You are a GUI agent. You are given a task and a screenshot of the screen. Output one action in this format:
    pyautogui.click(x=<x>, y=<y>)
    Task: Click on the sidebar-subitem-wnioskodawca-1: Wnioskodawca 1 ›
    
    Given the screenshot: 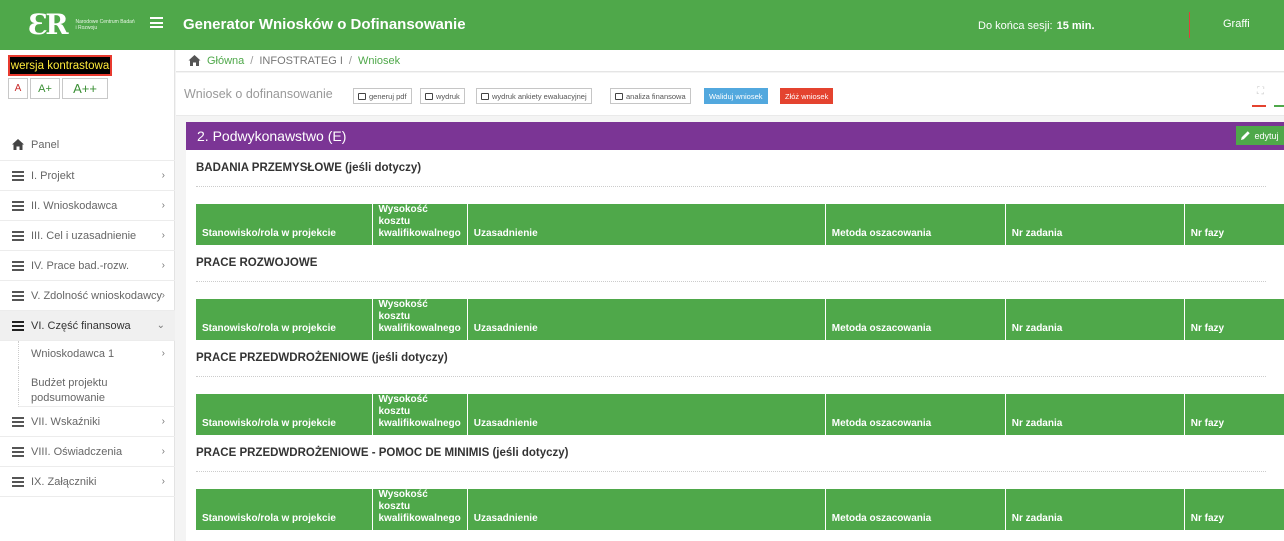 What is the action you would take?
    pyautogui.click(x=96, y=354)
    